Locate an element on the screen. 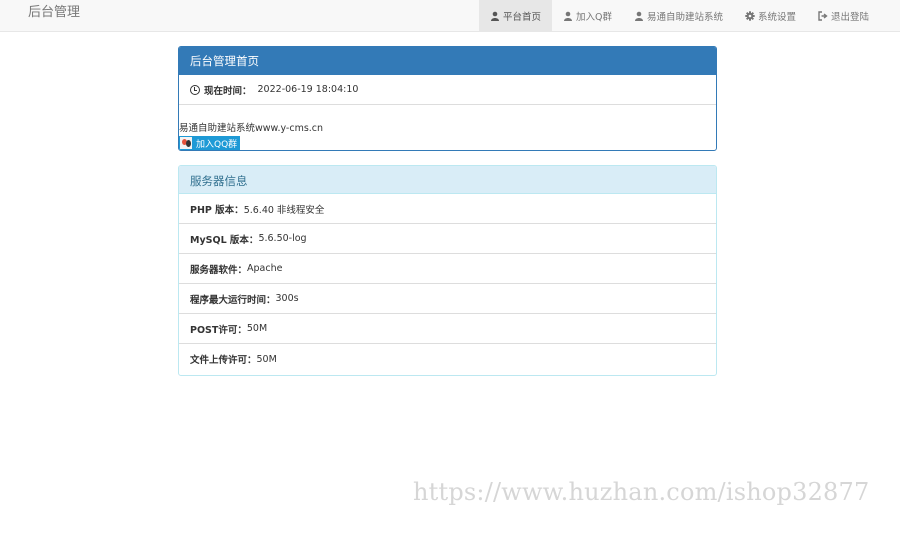  info-value: 5.6.40 非线程安全 is located at coordinates (284, 210).